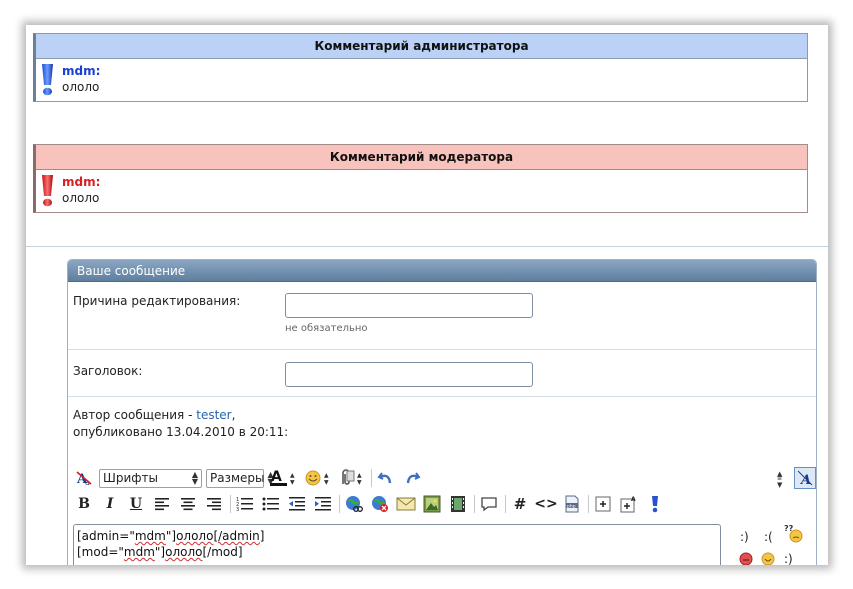 This screenshot has height=589, width=853. I want to click on code-icon: <>, so click(545, 504).